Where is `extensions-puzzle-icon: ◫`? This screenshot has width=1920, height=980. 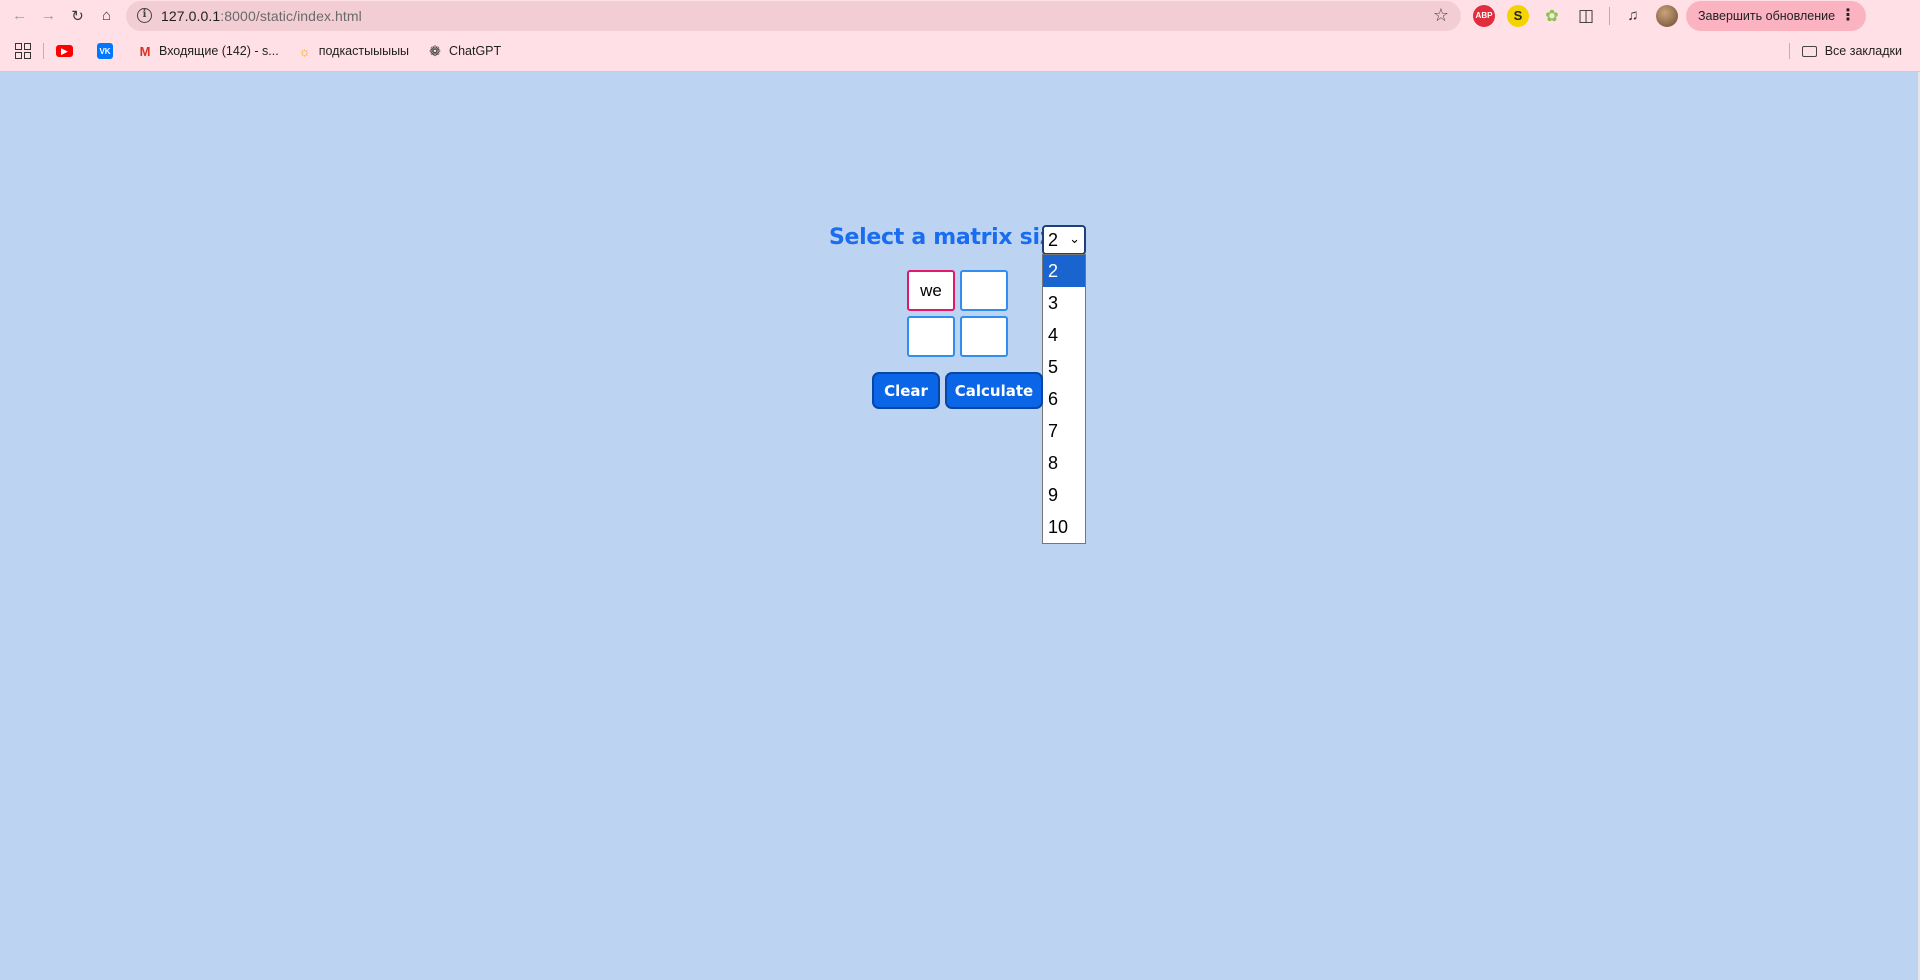
extensions-puzzle-icon: ◫ is located at coordinates (1586, 16).